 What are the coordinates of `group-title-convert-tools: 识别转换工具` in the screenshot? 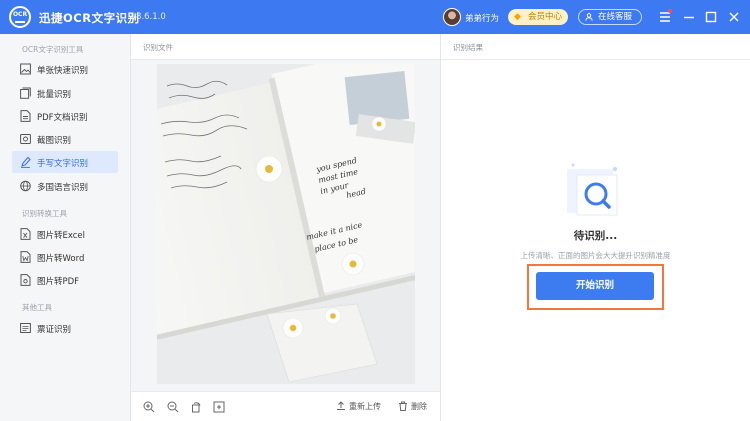 It's located at (44, 213).